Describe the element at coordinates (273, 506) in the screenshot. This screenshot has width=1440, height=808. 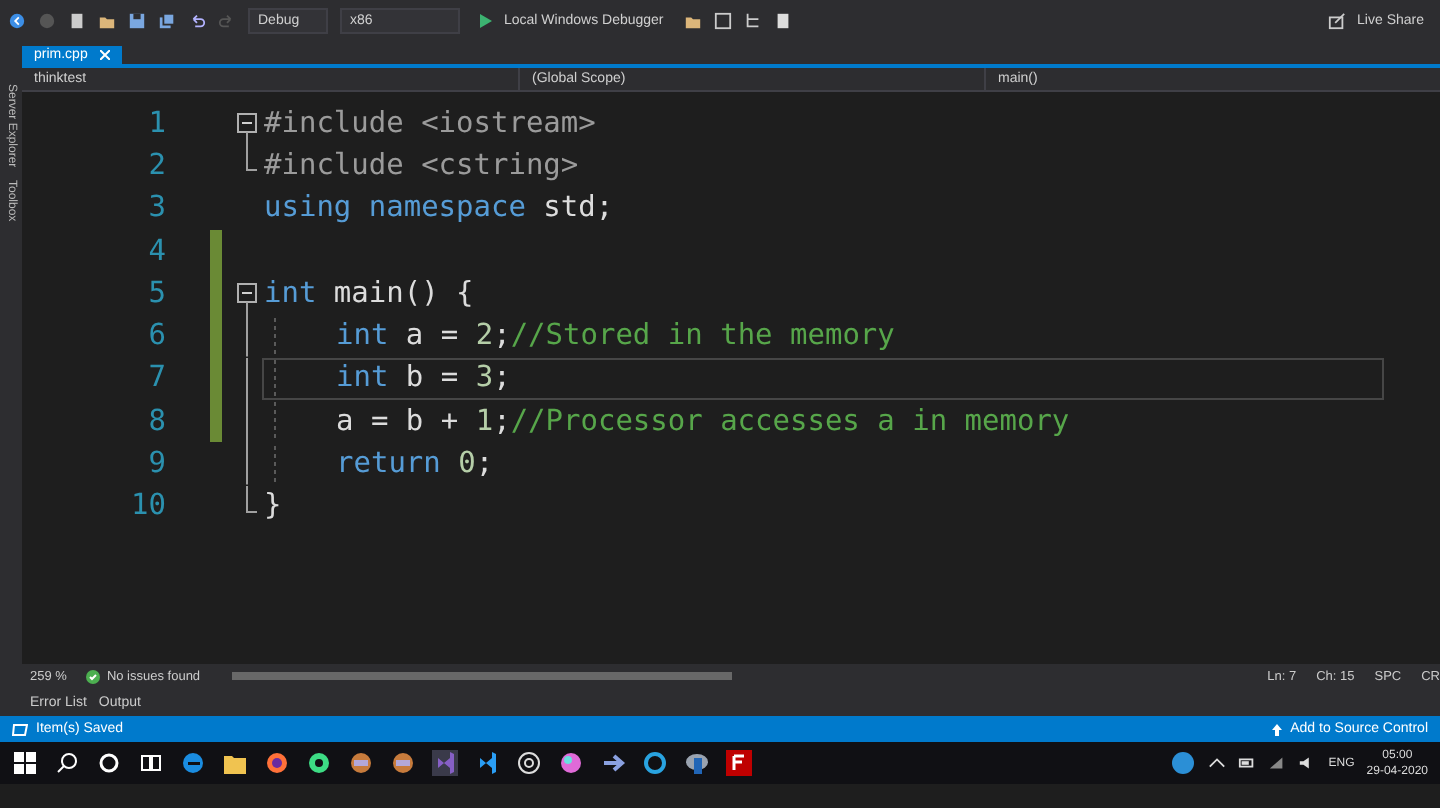
I see `code-line: }` at that location.